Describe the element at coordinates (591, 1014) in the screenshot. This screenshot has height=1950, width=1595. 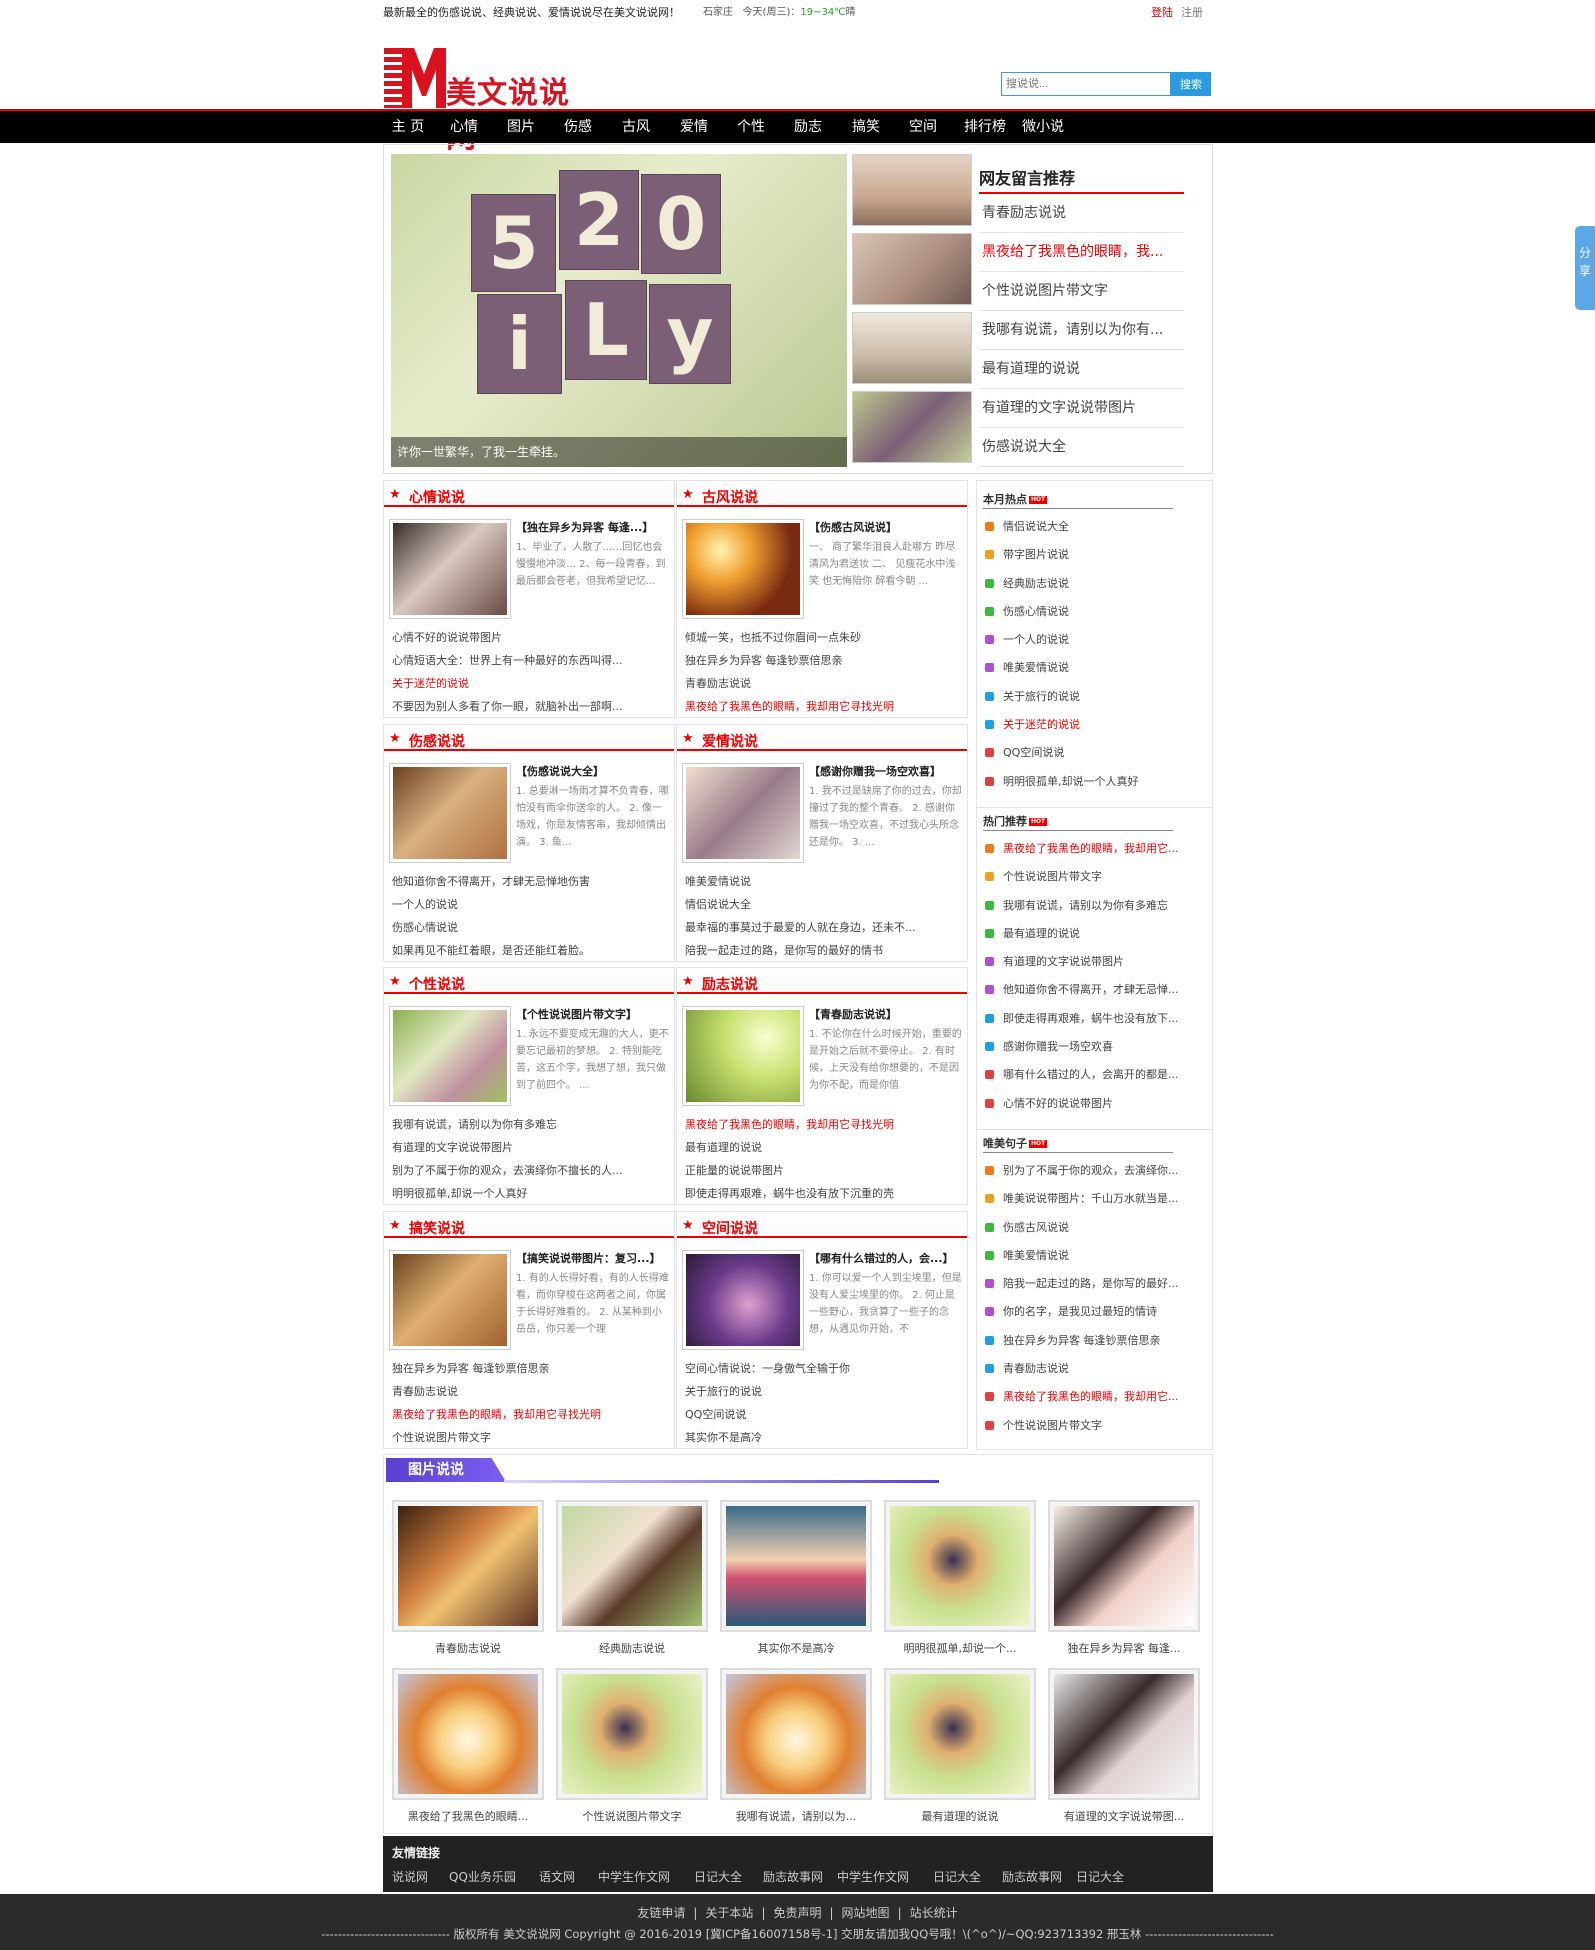
I see `category-headline: 【个性说说图片带文字】` at that location.